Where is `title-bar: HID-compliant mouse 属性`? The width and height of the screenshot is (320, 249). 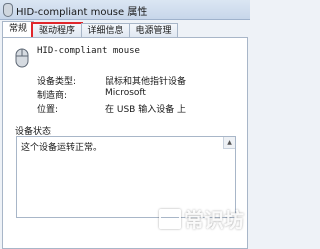 title-bar: HID-compliant mouse 属性 is located at coordinates (125, 10).